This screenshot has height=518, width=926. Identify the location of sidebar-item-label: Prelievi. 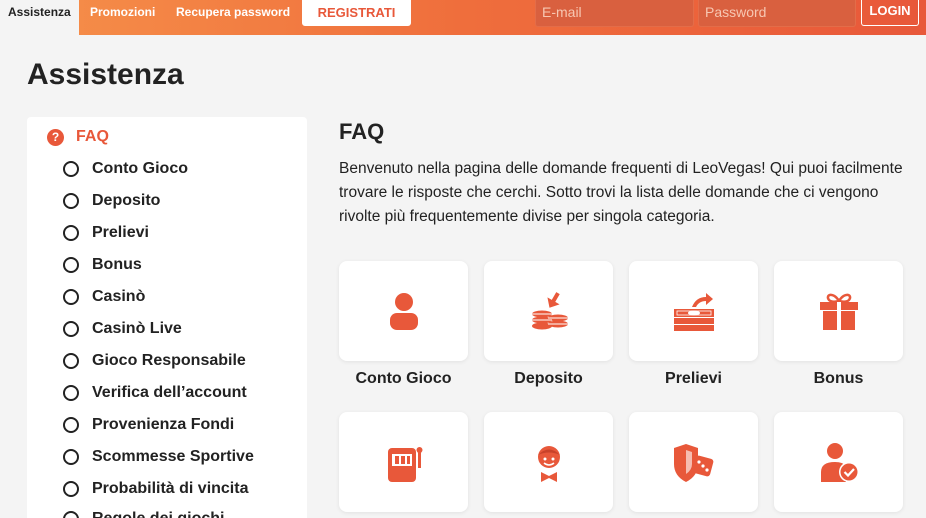
(120, 232).